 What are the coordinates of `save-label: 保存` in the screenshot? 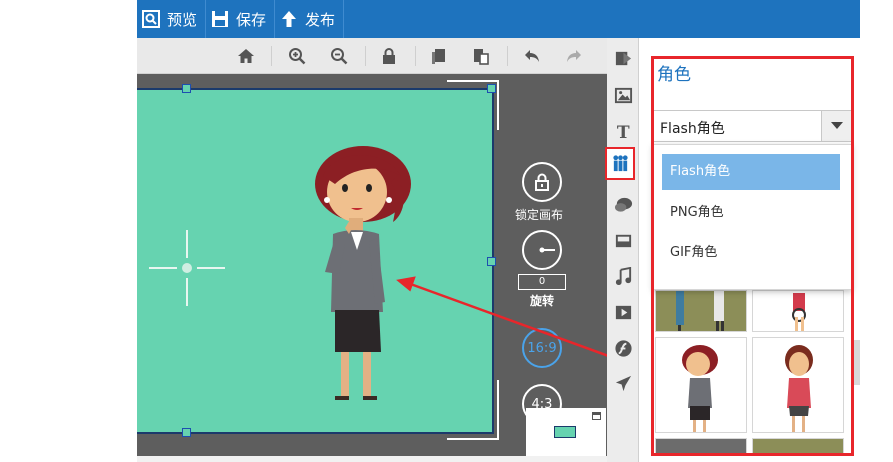 It's located at (251, 19).